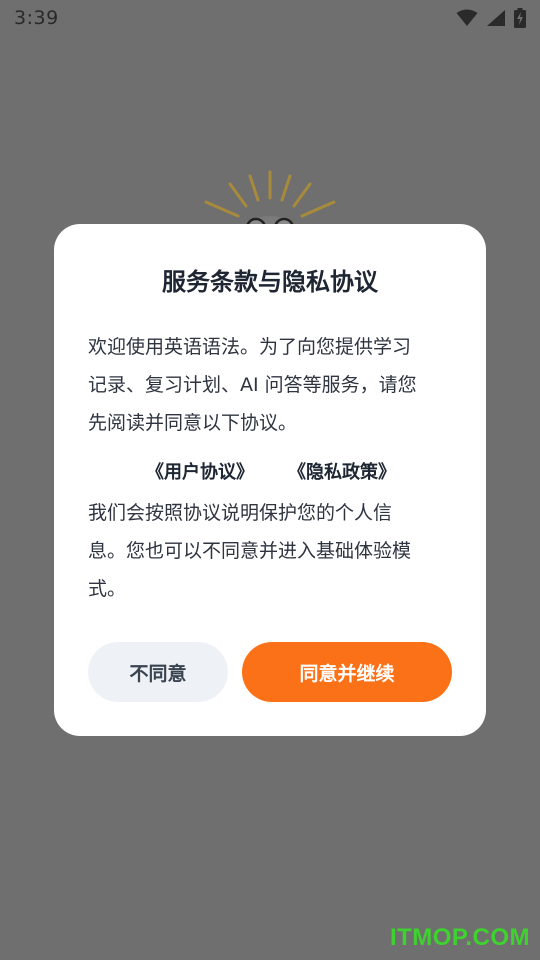  What do you see at coordinates (342, 471) in the screenshot?
I see `privacy-policy-link: 《隐私政策》` at bounding box center [342, 471].